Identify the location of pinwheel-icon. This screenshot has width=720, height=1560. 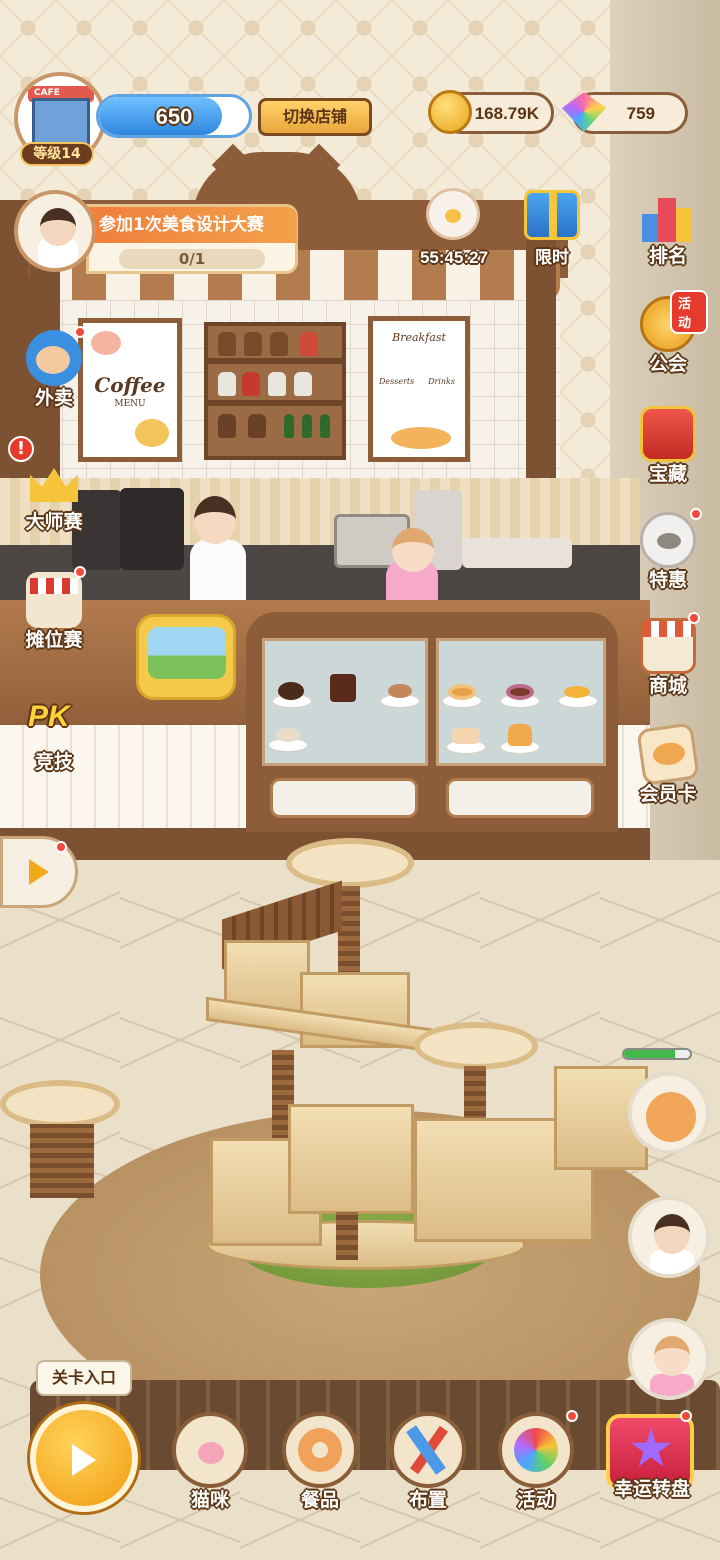
(536, 1450).